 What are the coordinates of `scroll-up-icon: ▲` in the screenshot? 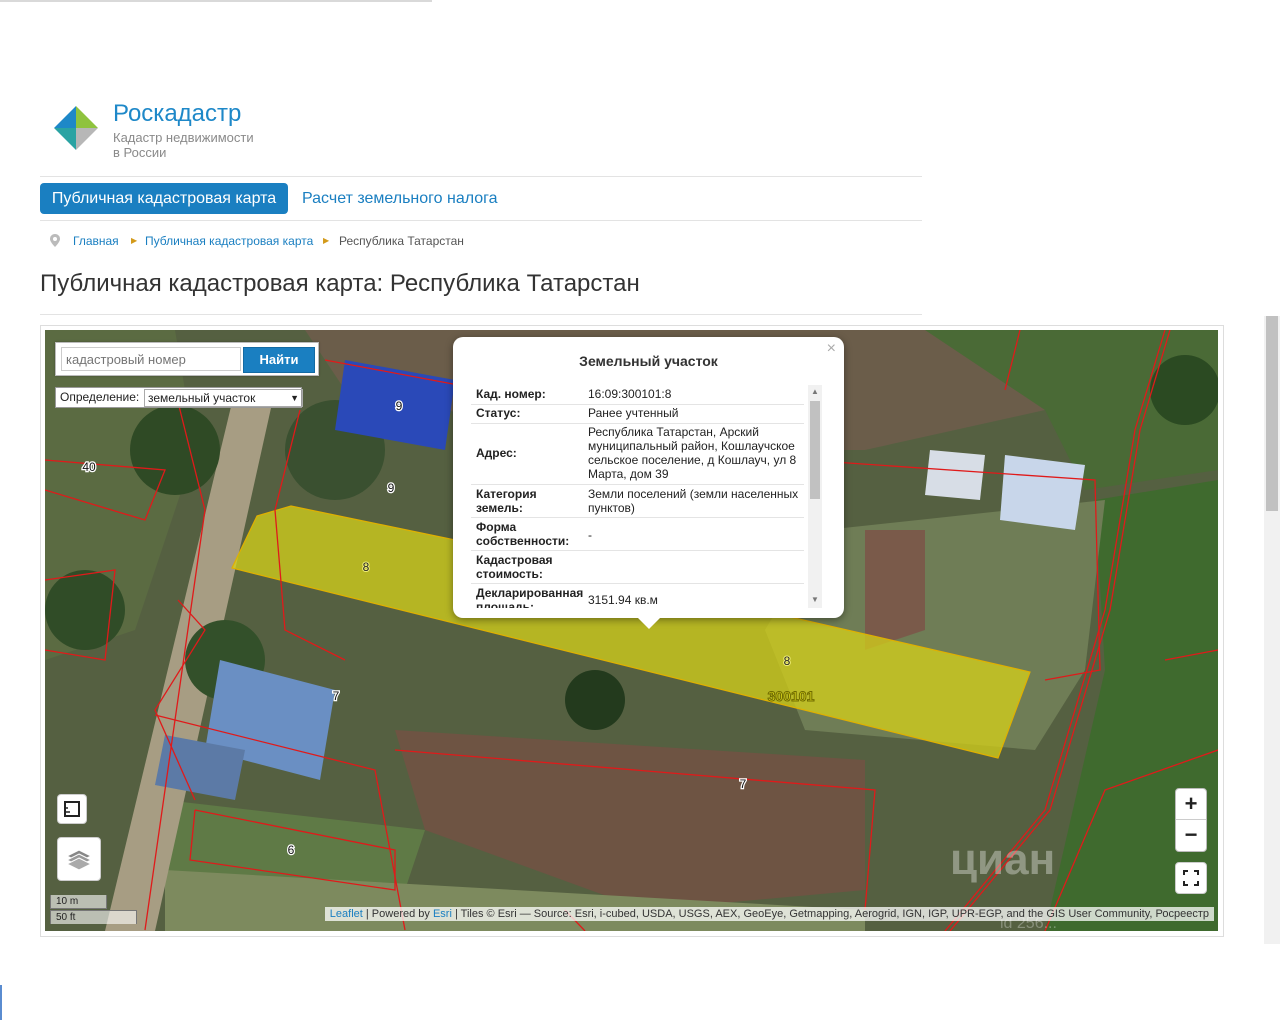 It's located at (815, 391).